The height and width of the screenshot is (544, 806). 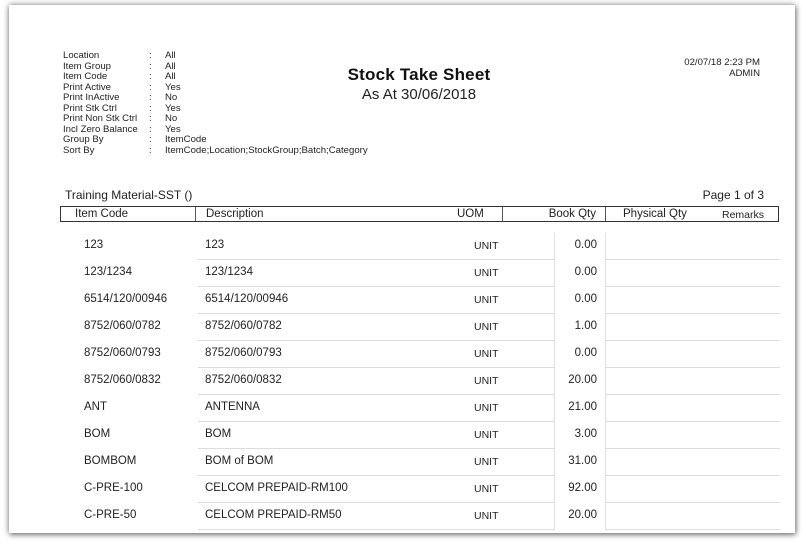 I want to click on report-datetime: 02/07/18 2:23 PM, so click(x=722, y=62).